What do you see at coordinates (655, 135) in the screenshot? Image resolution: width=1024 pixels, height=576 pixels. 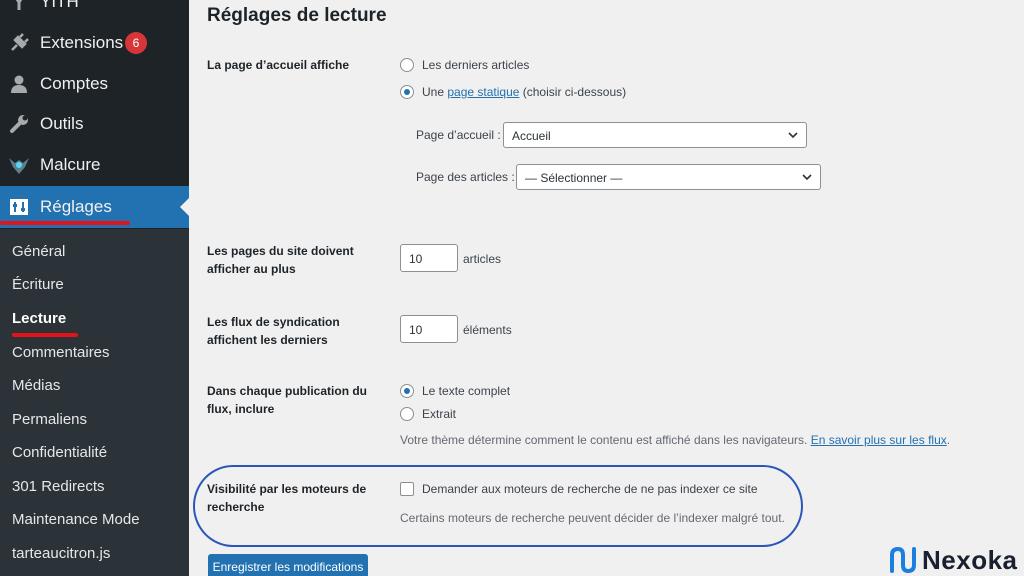 I see `front-page-select: Accueil` at bounding box center [655, 135].